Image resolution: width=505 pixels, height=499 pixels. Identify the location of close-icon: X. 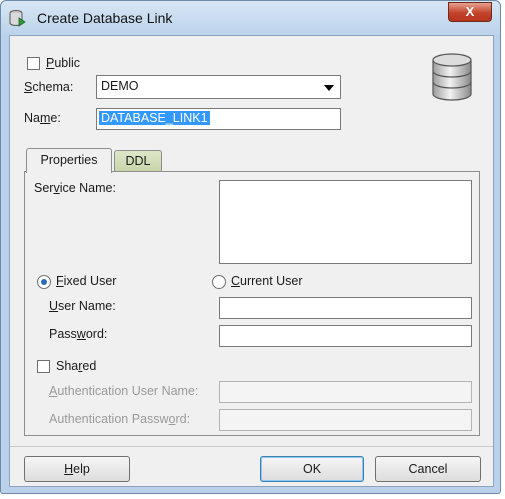
(470, 11).